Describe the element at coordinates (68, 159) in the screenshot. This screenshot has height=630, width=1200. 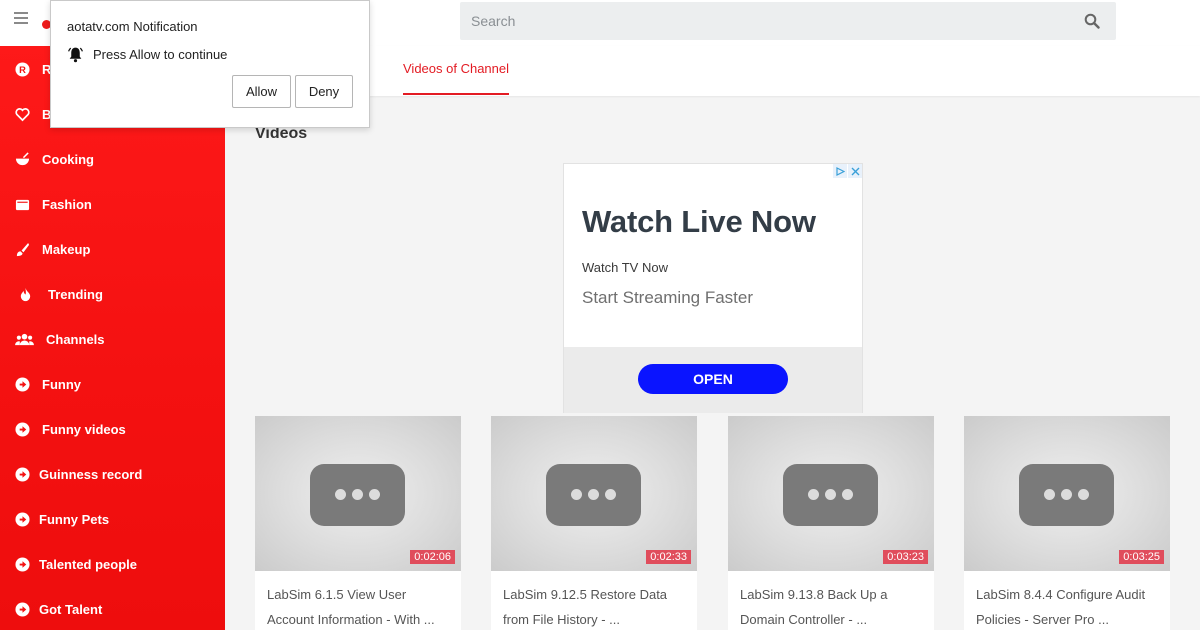
I see `sidebar-item-label: Cooking` at that location.